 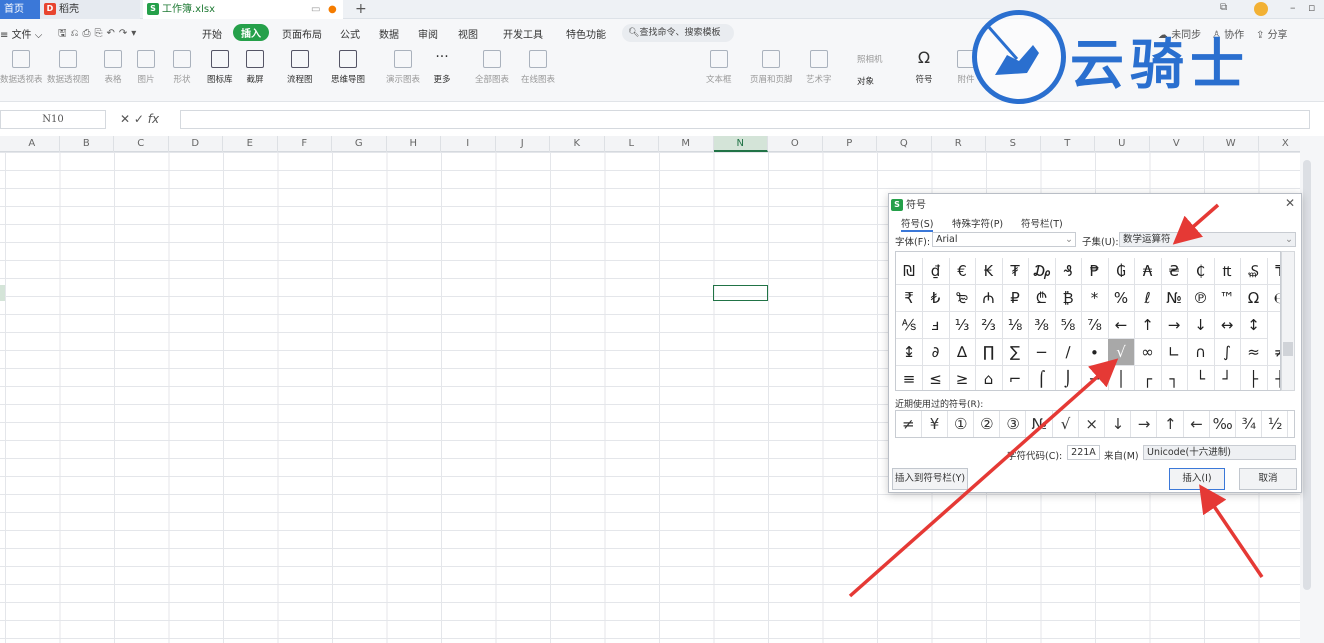 What do you see at coordinates (1268, 479) in the screenshot?
I see `cancel-button: 取消` at bounding box center [1268, 479].